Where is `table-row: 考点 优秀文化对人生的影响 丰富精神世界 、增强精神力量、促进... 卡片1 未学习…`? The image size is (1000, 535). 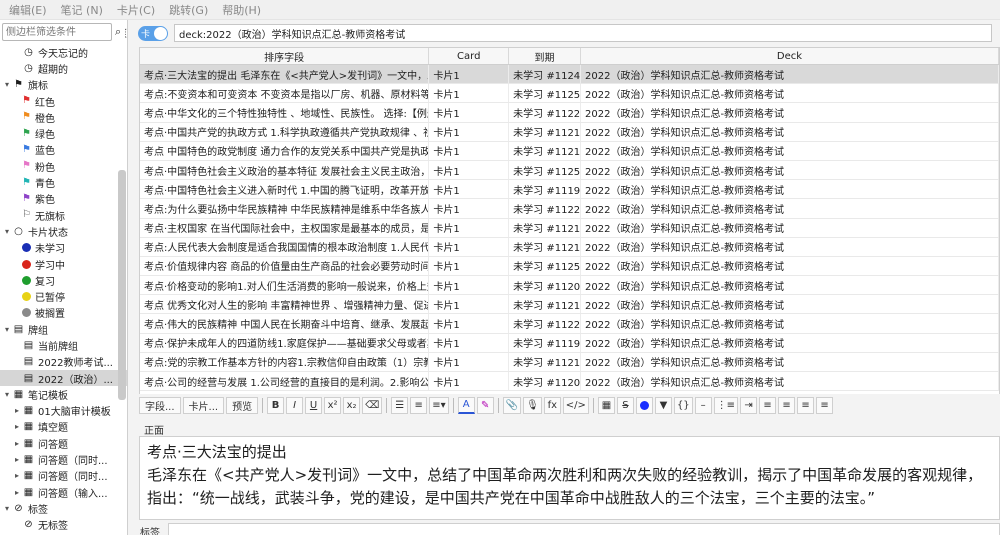
table-row: 考点 优秀文化对人生的影响 丰富精神世界 、增强精神力量、促进... 卡片1 未学习… is located at coordinates (569, 305).